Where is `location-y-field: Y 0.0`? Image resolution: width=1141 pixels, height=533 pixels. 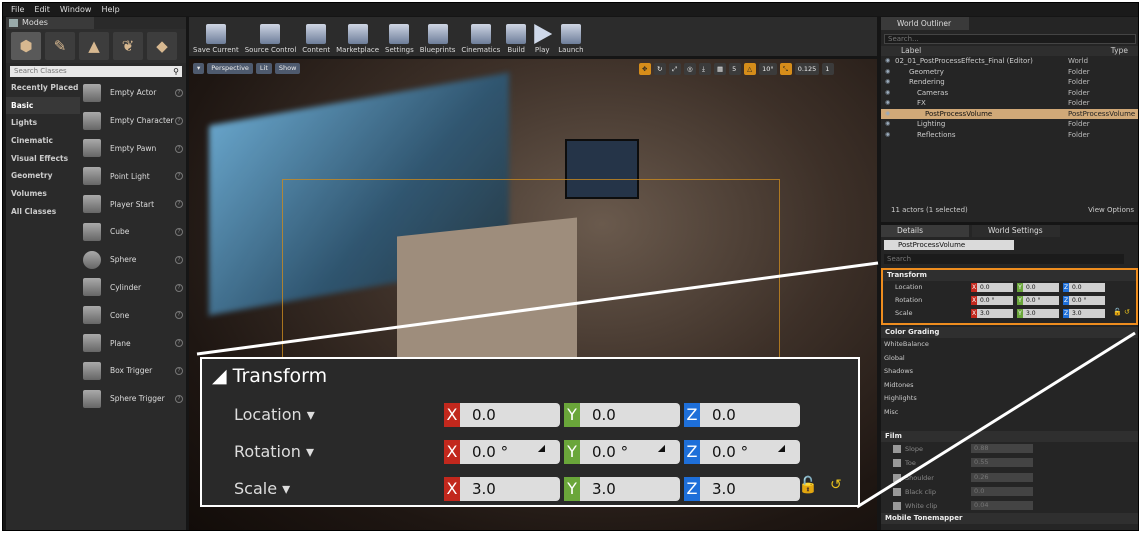 location-y-field: Y 0.0 is located at coordinates (1038, 287).